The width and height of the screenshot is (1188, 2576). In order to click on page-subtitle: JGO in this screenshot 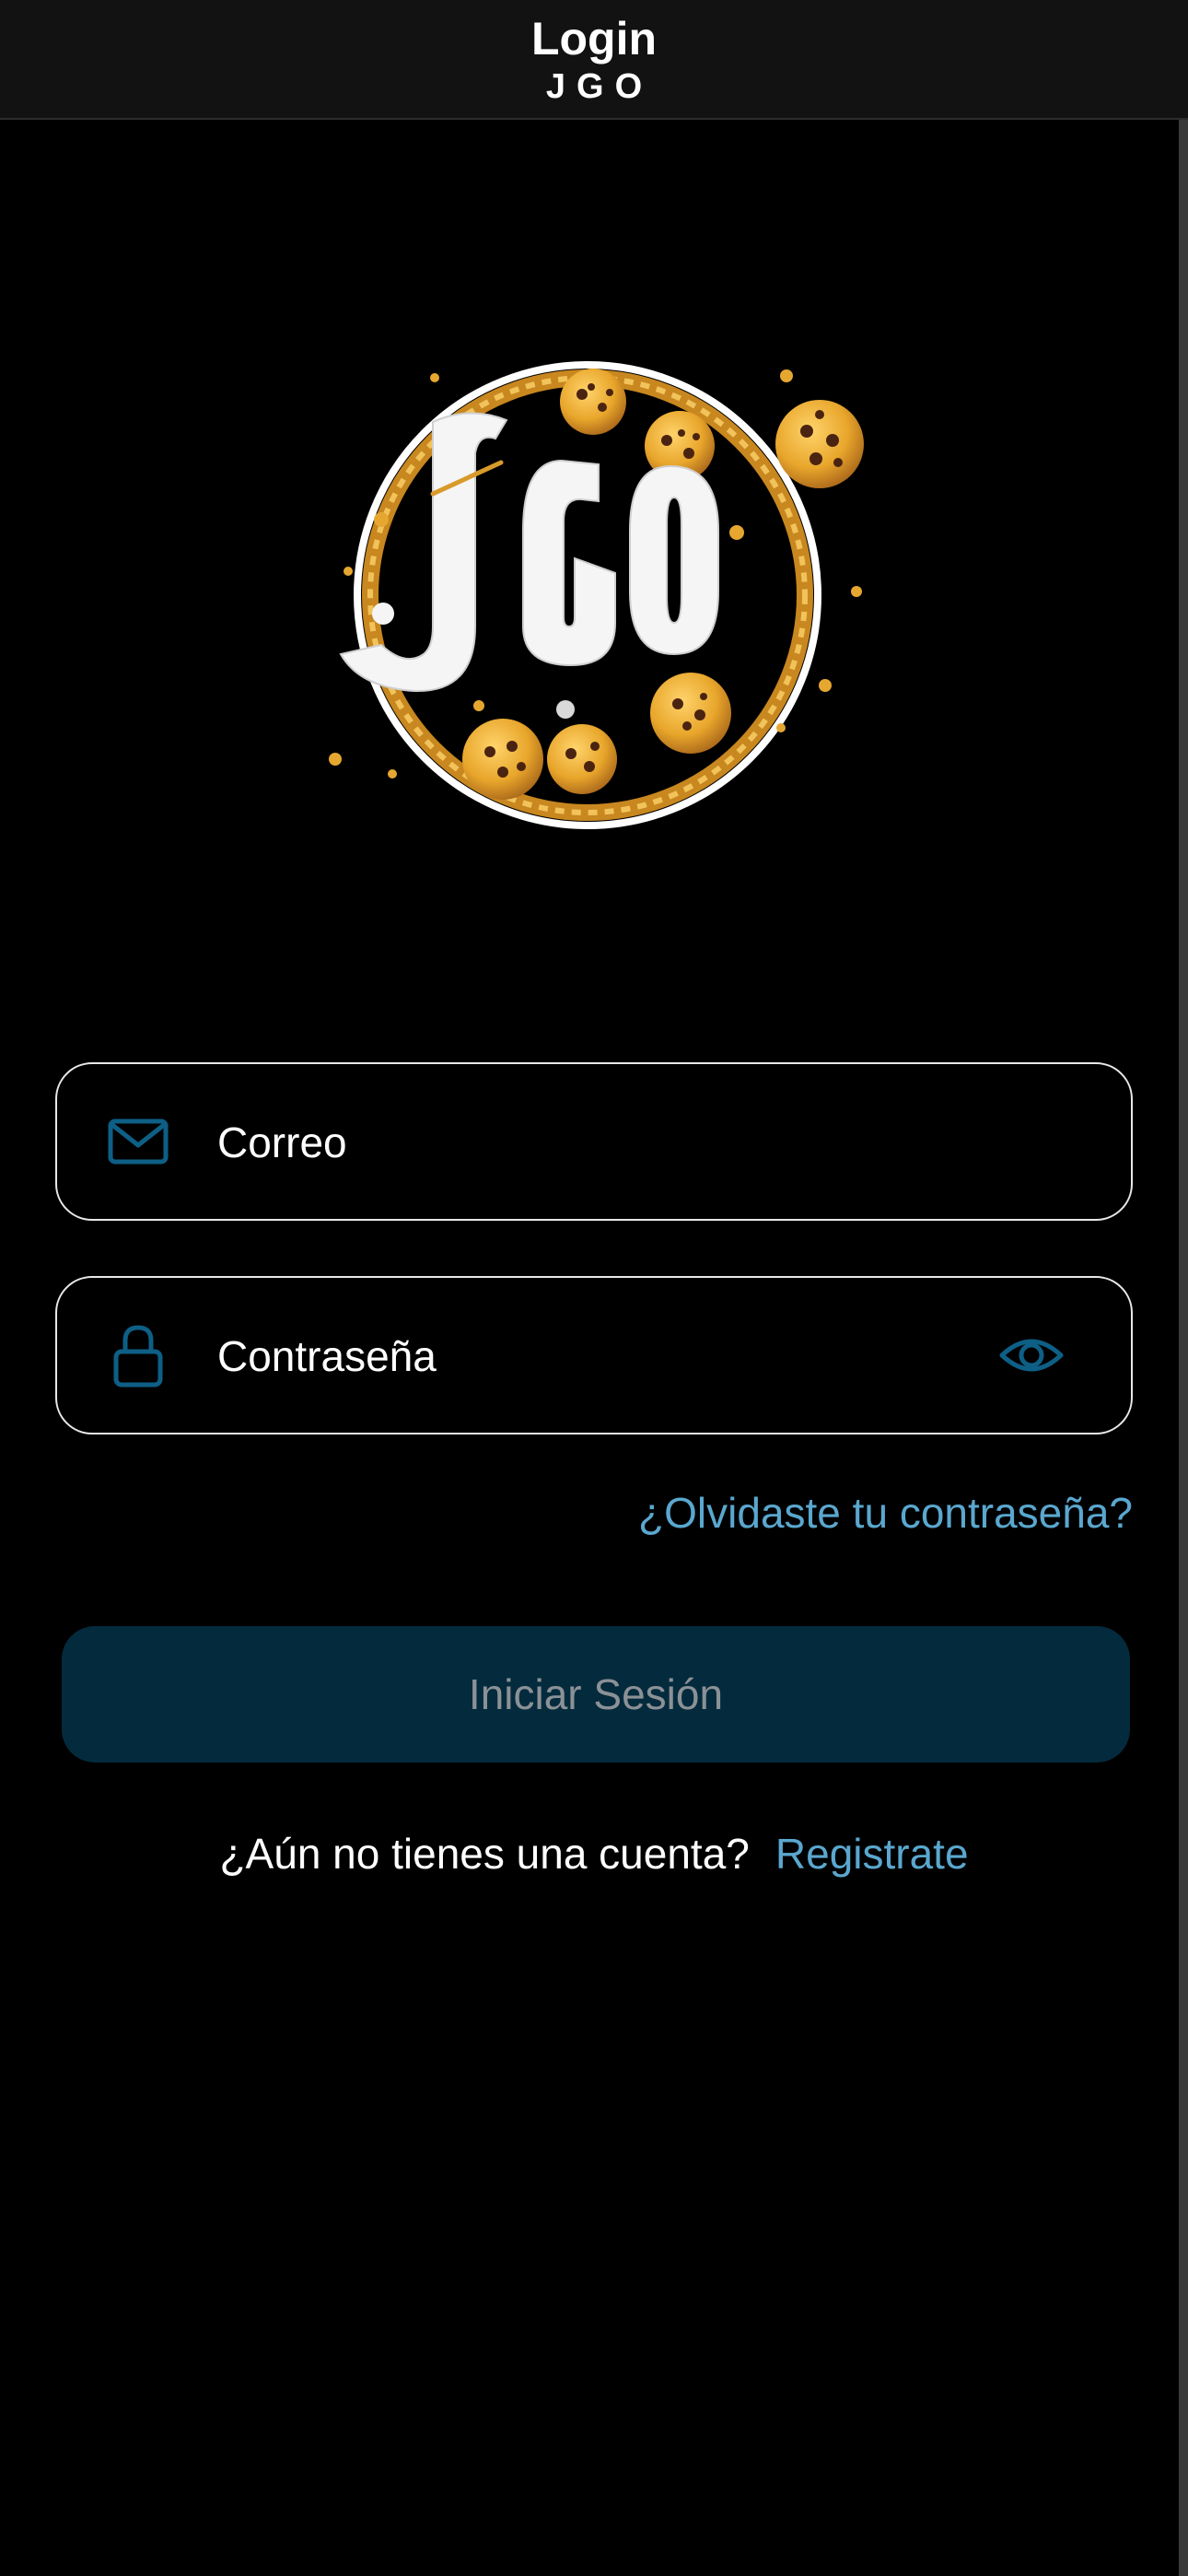, I will do `click(599, 86)`.